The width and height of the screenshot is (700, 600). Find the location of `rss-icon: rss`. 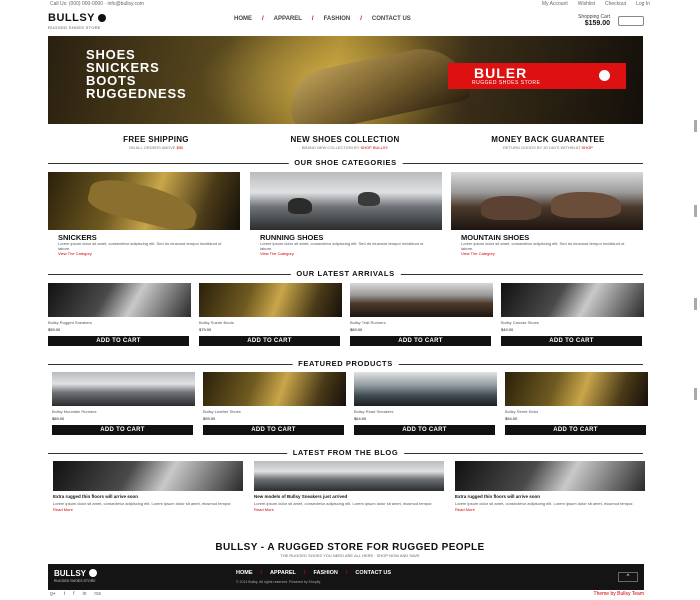

rss-icon: rss is located at coordinates (97, 594).